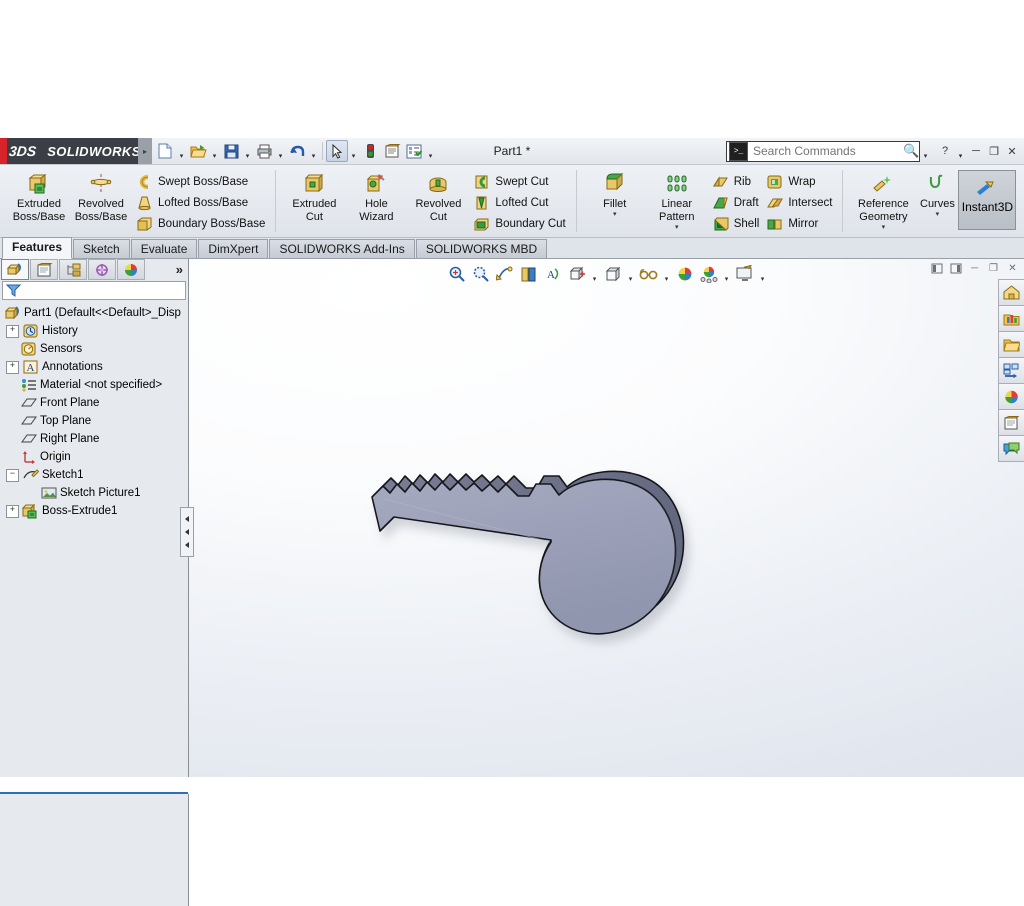 The width and height of the screenshot is (1024, 906). I want to click on search-commands-box: >_ Search Commands 🔍, so click(823, 151).